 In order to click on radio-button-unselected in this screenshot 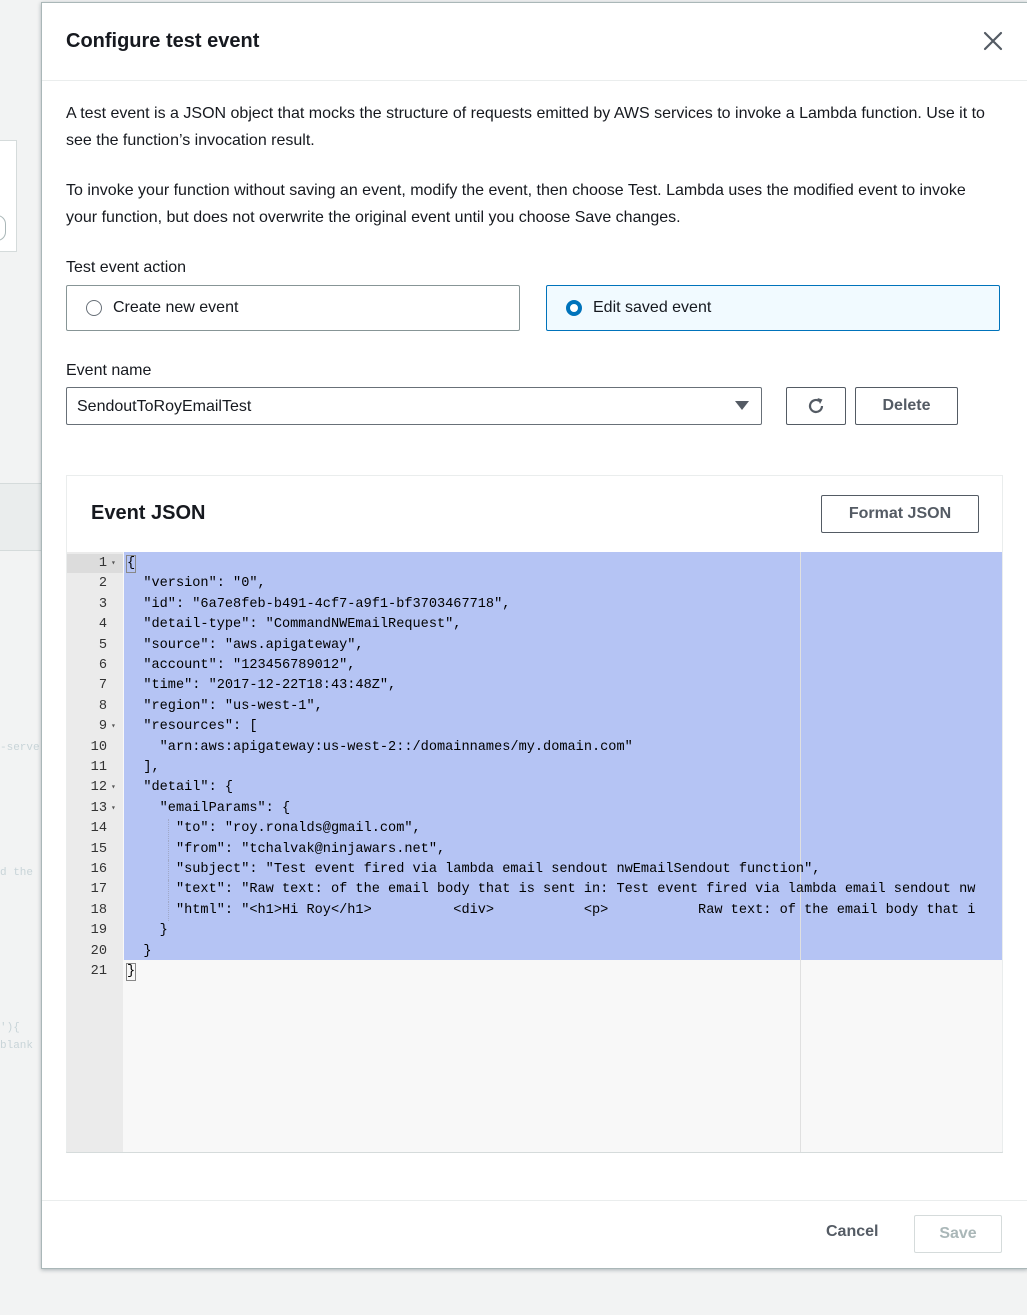, I will do `click(94, 308)`.